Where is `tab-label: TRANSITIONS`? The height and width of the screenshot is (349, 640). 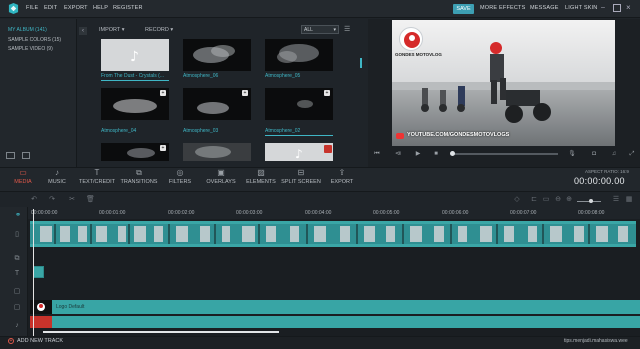
tab-label: TRANSITIONS is located at coordinates (139, 182).